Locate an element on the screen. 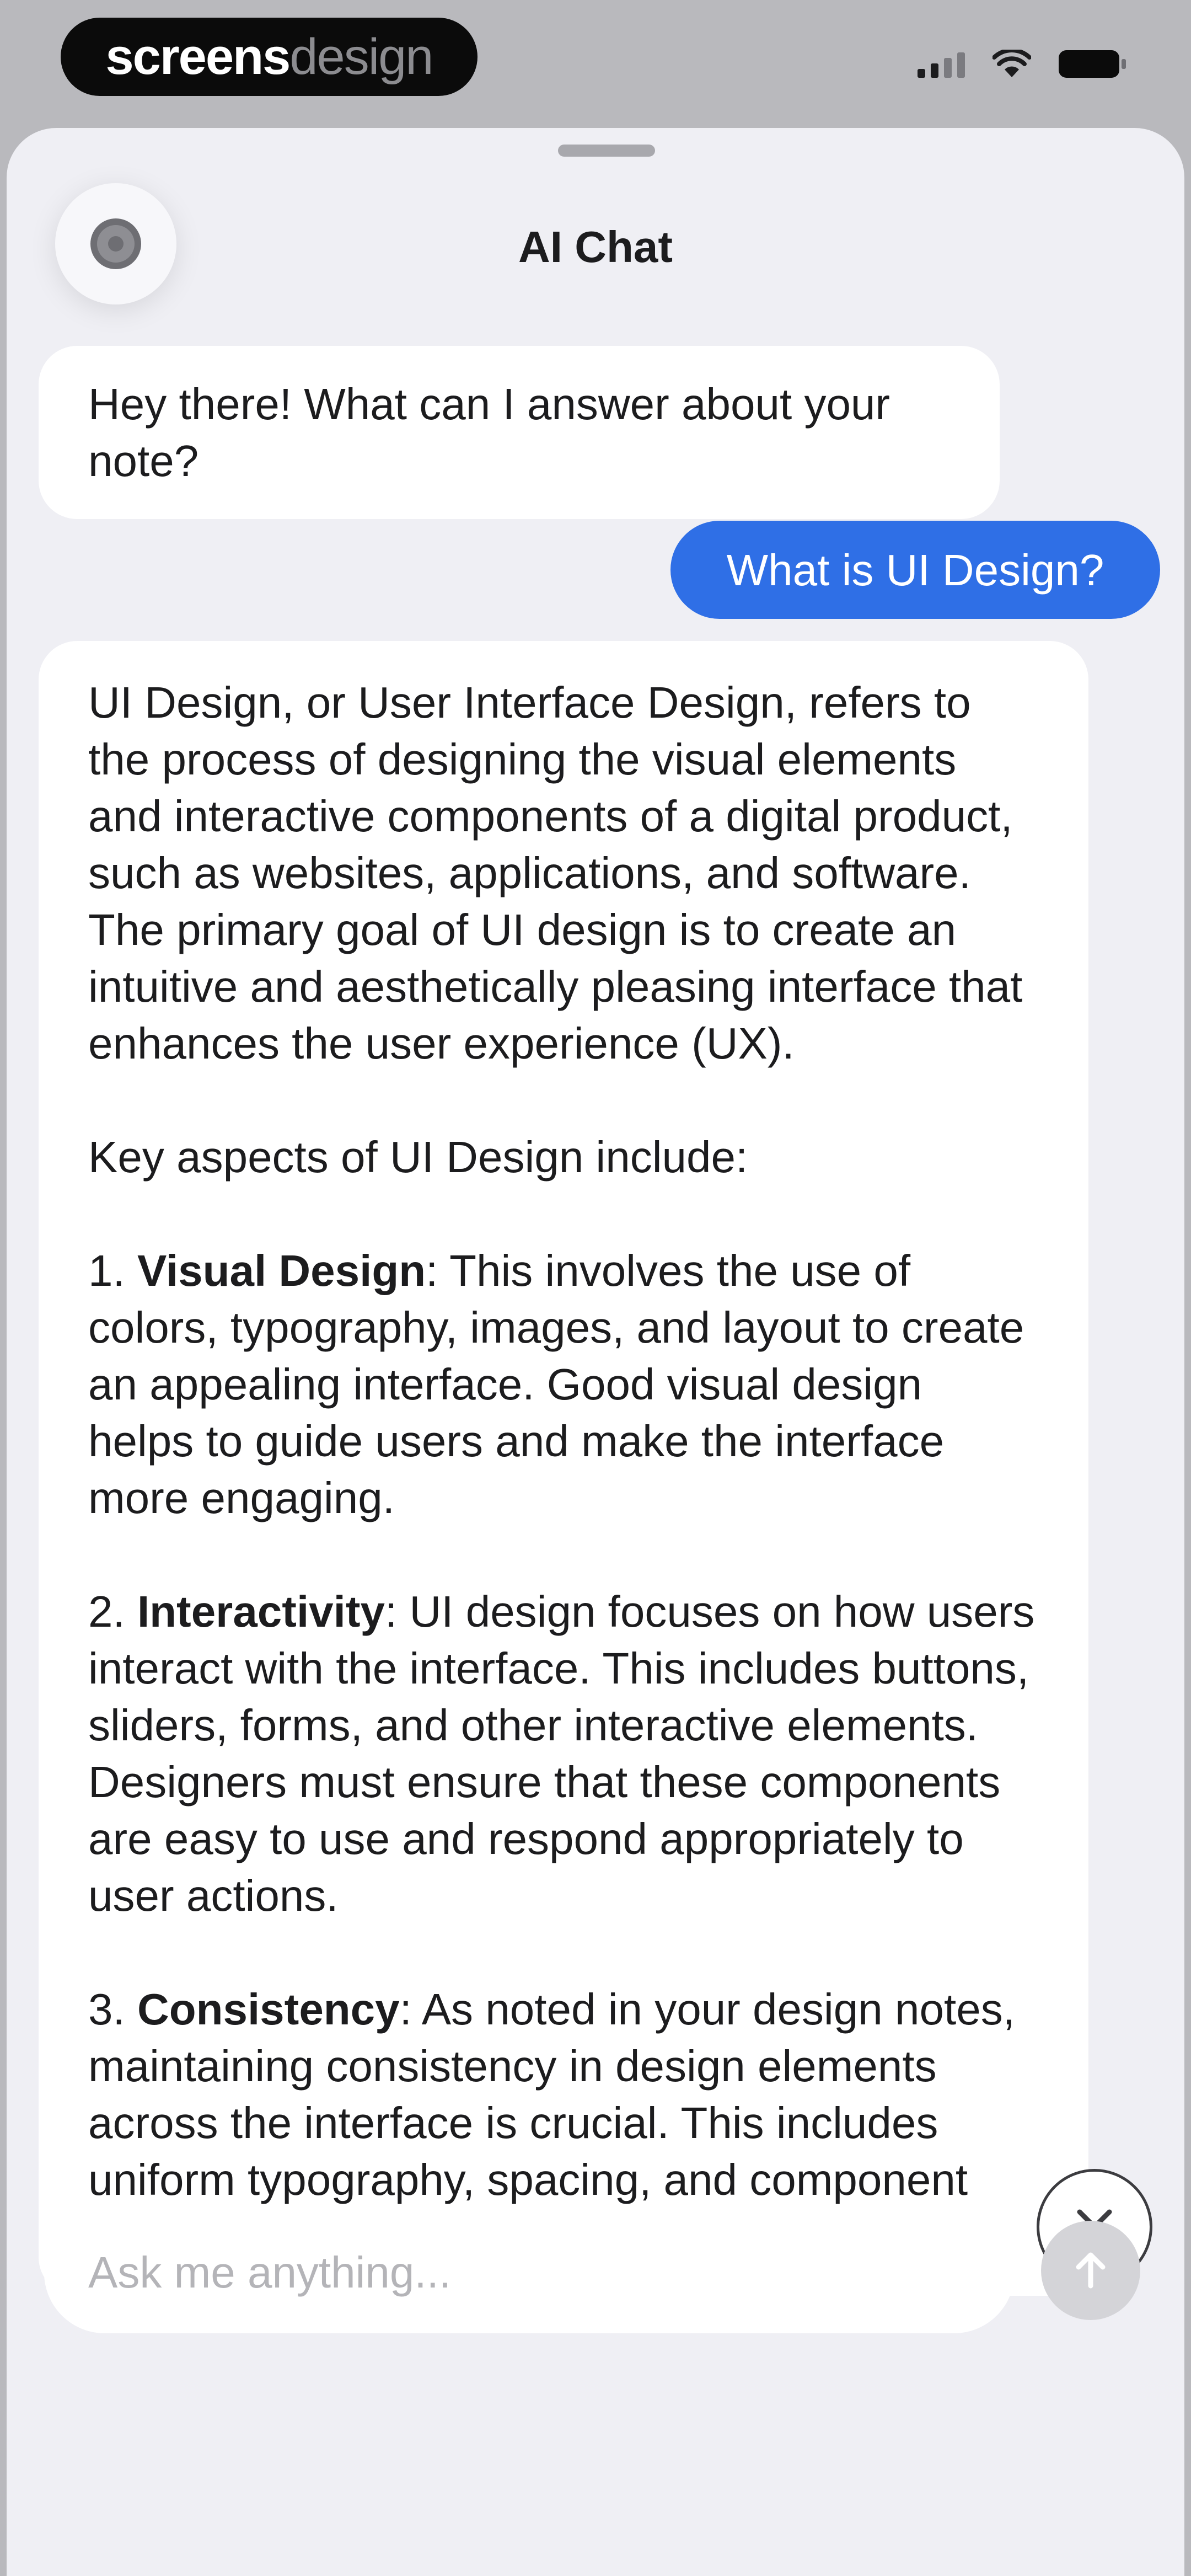 The height and width of the screenshot is (2576, 1191). status-icons is located at coordinates (1022, 64).